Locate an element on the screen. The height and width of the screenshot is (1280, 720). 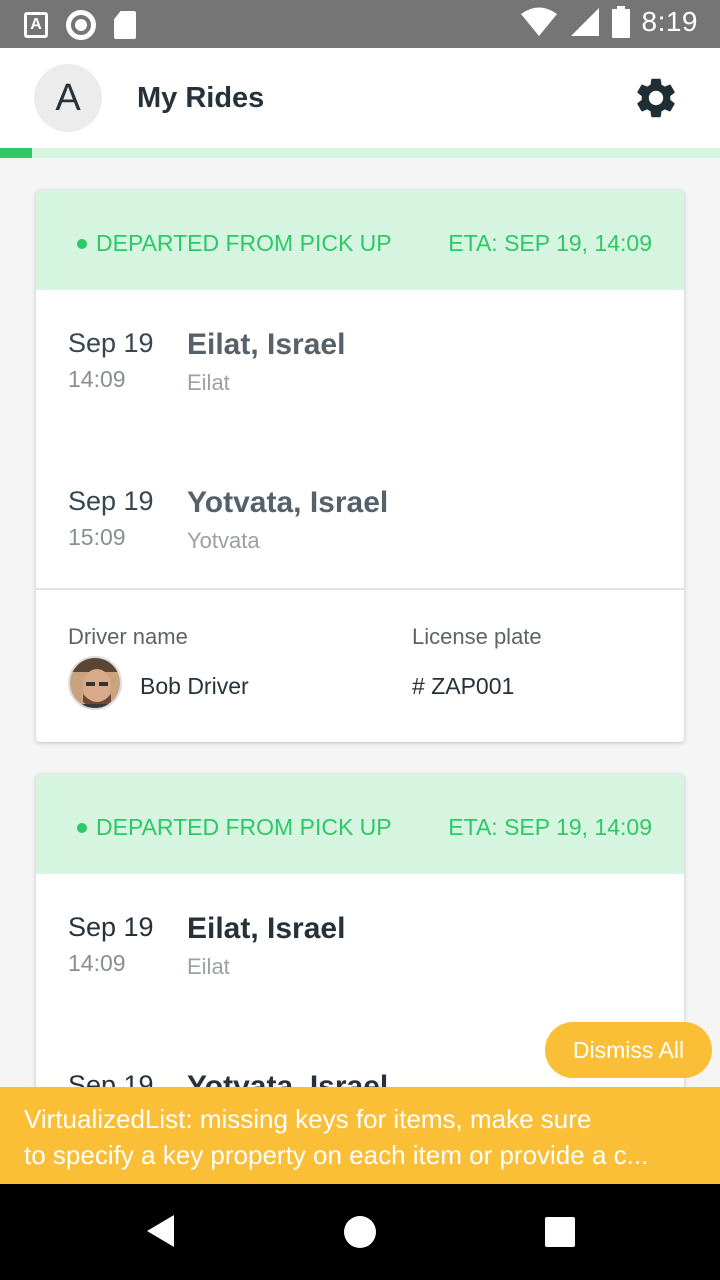
dismiss-all-button: Dismiss All is located at coordinates (628, 1050).